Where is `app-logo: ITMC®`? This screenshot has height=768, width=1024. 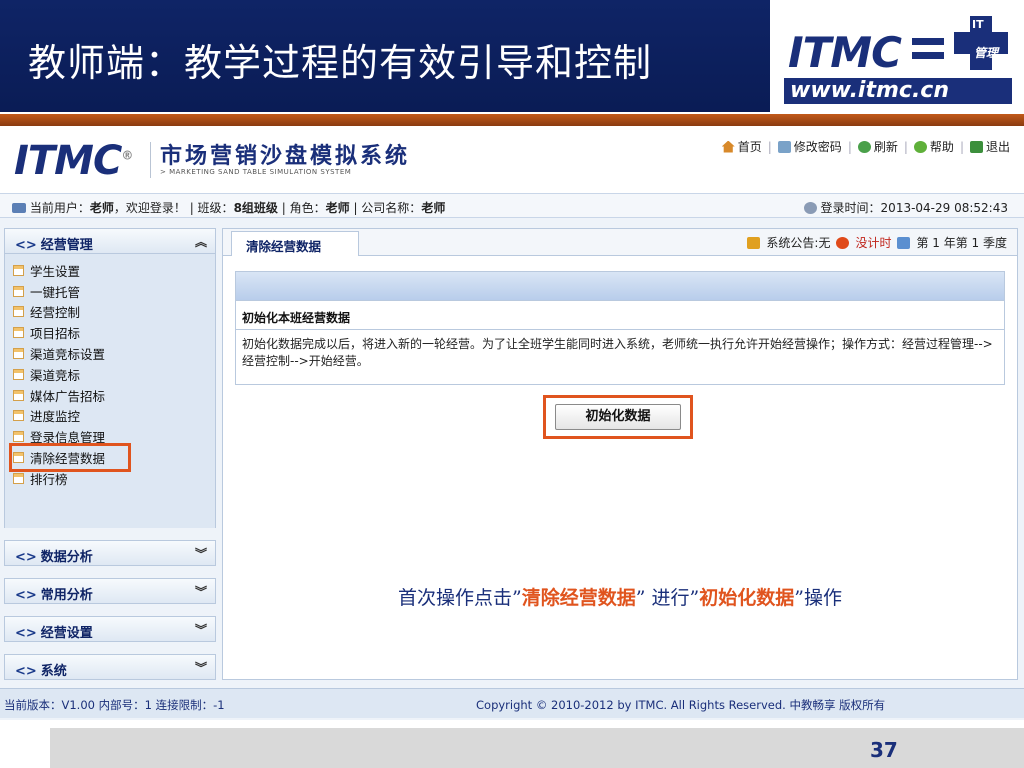 app-logo: ITMC® is located at coordinates (73, 161).